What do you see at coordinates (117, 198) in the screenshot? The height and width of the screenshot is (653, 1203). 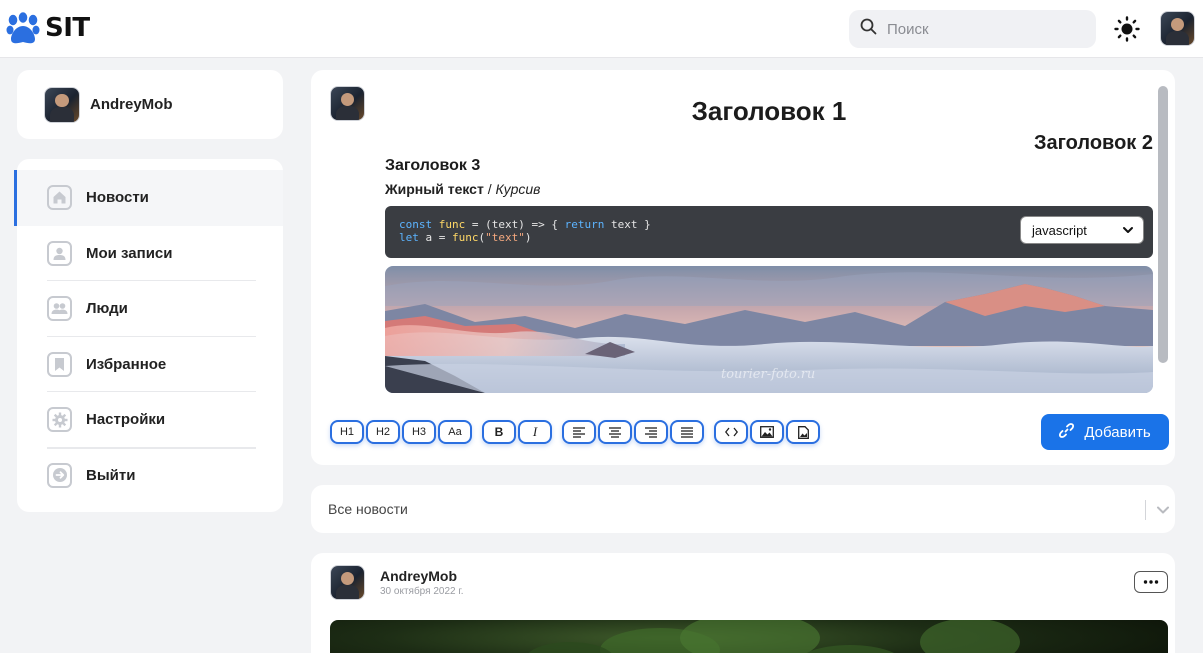 I see `sidebar-item-label: Новости` at bounding box center [117, 198].